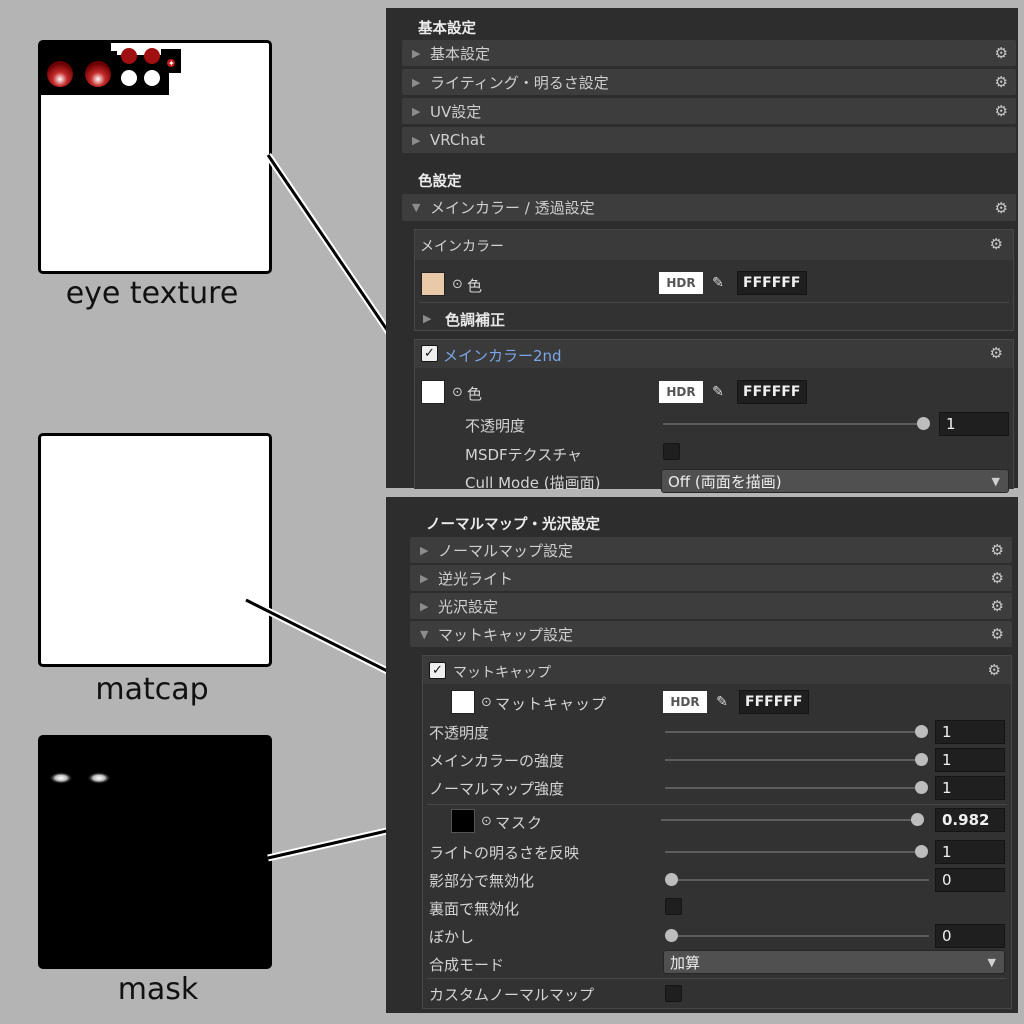  I want to click on mask-slider-knob, so click(917, 819).